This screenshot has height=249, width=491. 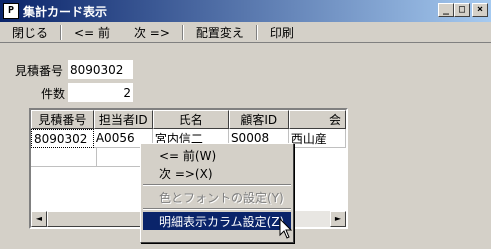 What do you see at coordinates (480, 10) in the screenshot?
I see `close-button: ×` at bounding box center [480, 10].